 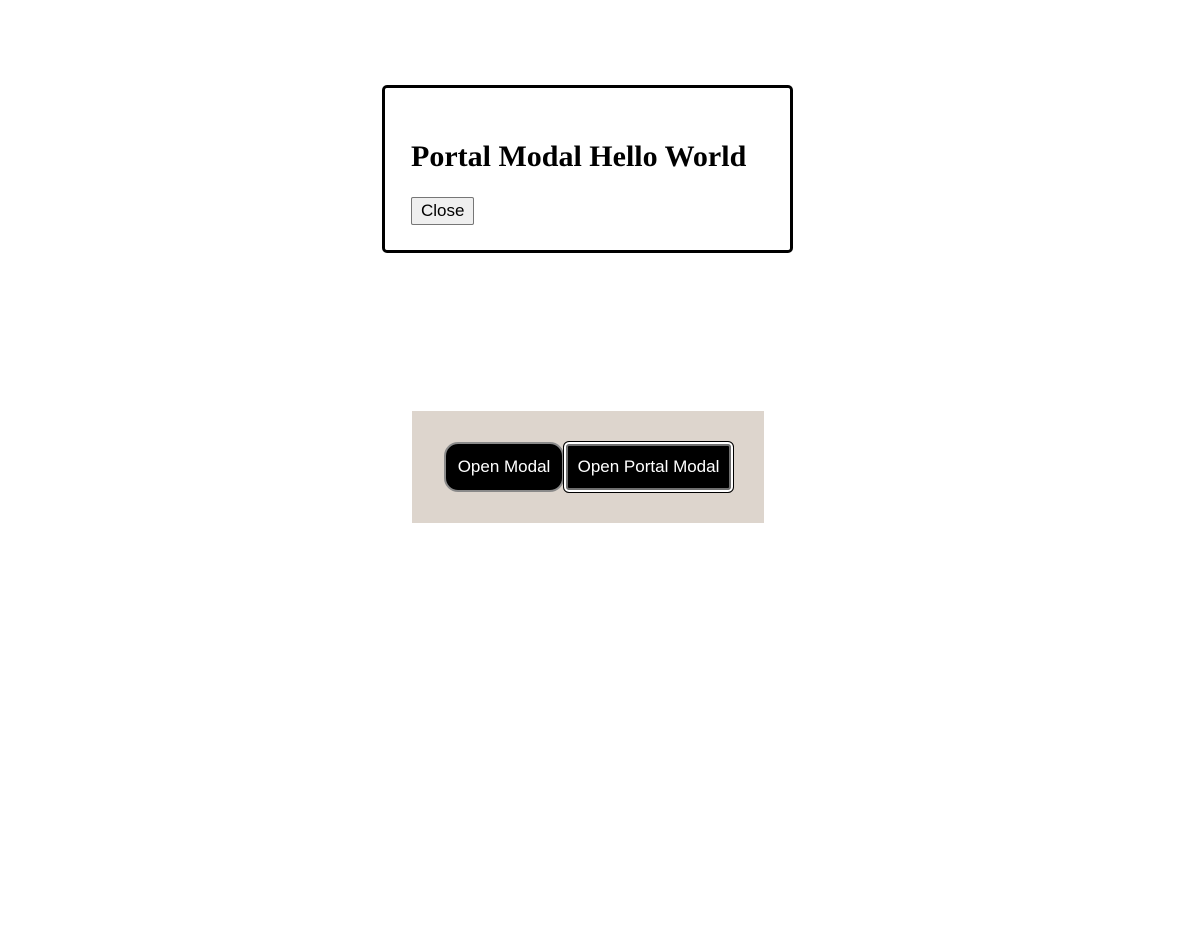 What do you see at coordinates (579, 156) in the screenshot?
I see `modal-title: Portal Modal Hello World` at bounding box center [579, 156].